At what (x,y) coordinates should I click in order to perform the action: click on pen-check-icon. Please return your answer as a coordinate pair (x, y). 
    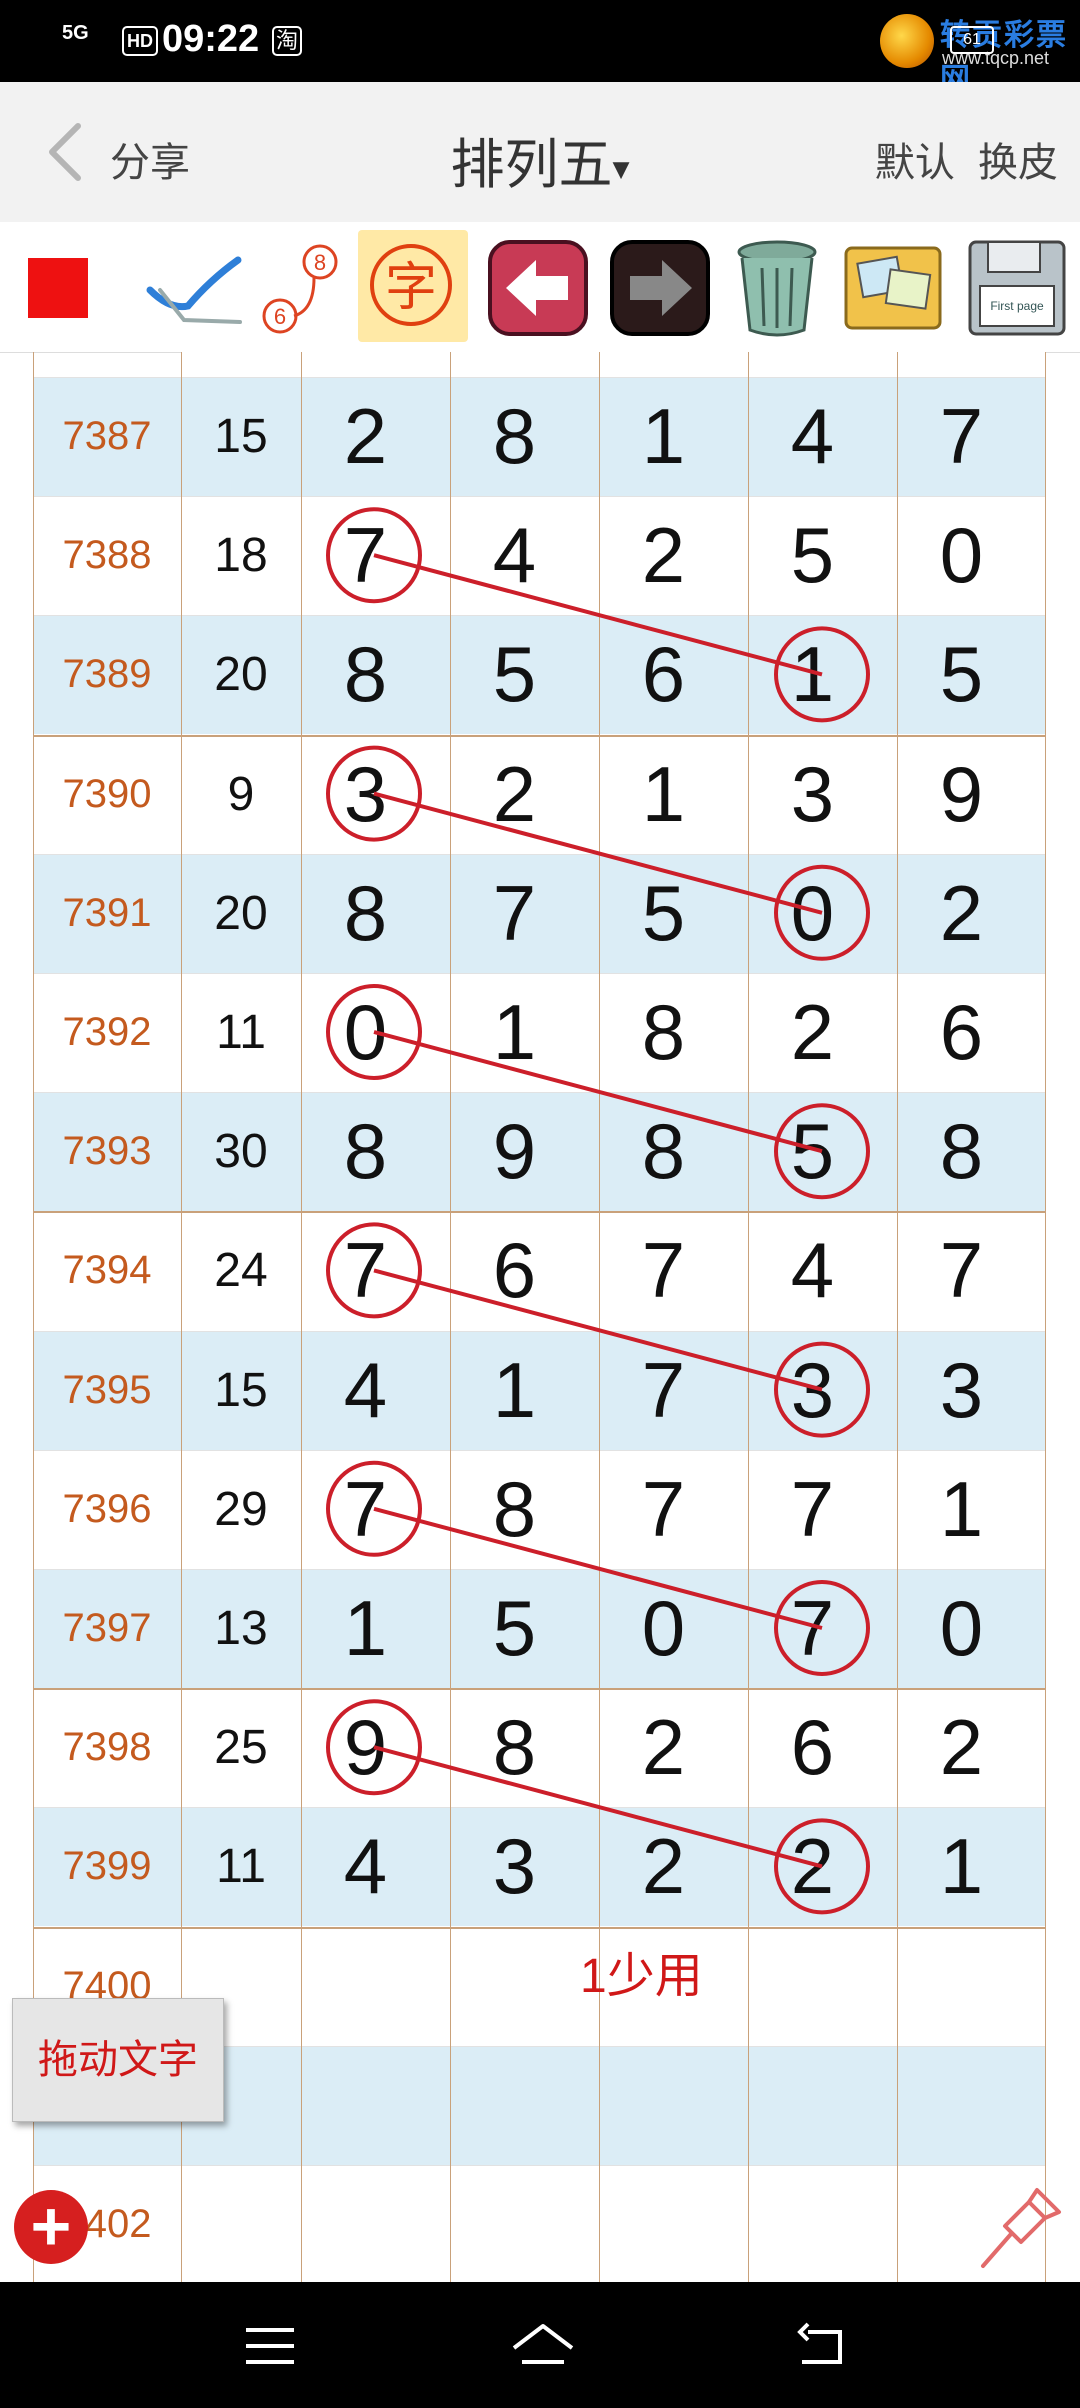
    Looking at the image, I should click on (195, 286).